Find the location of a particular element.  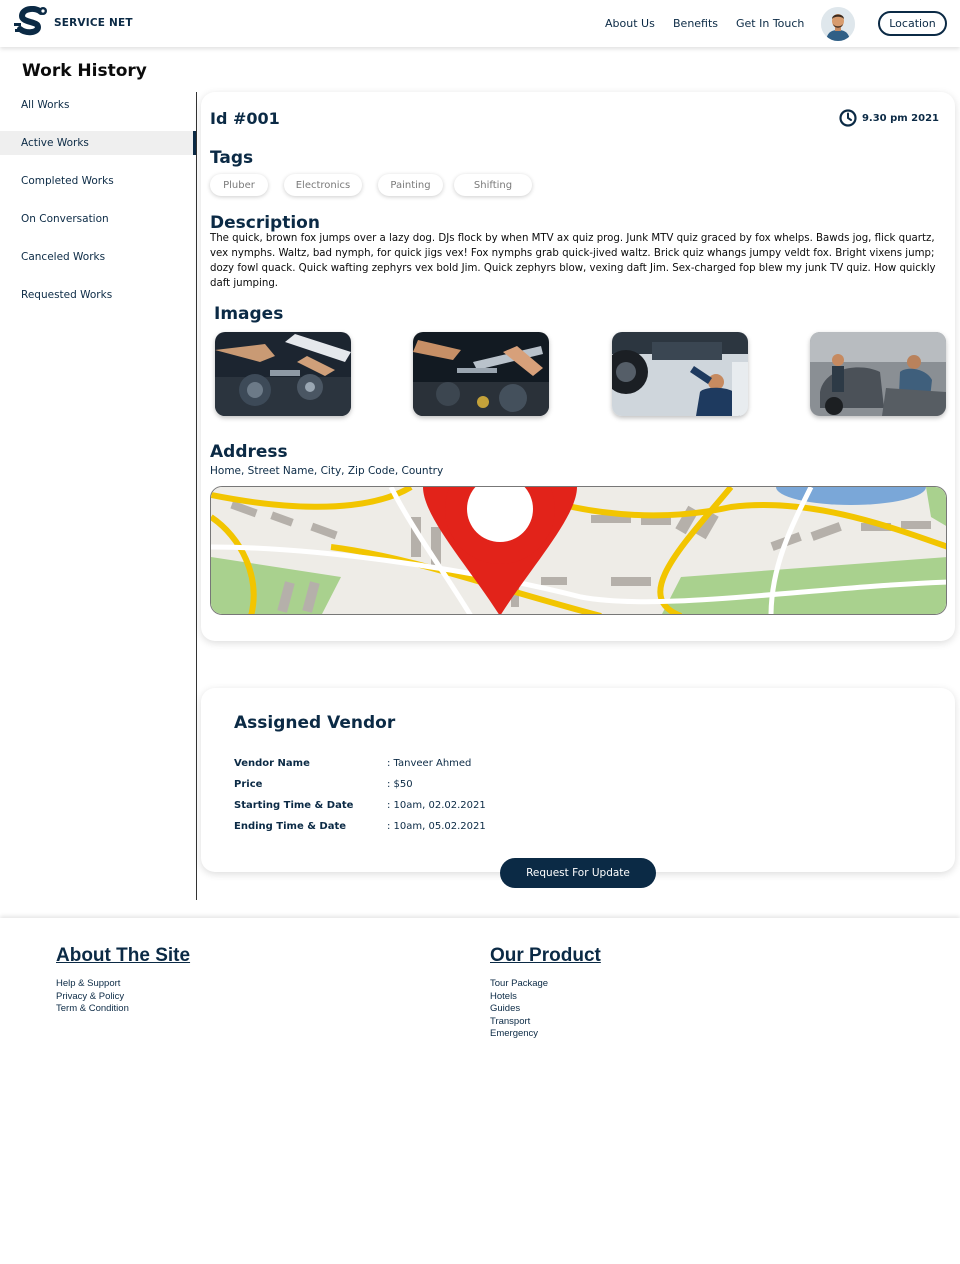

tag-chip: Shifting is located at coordinates (493, 185).